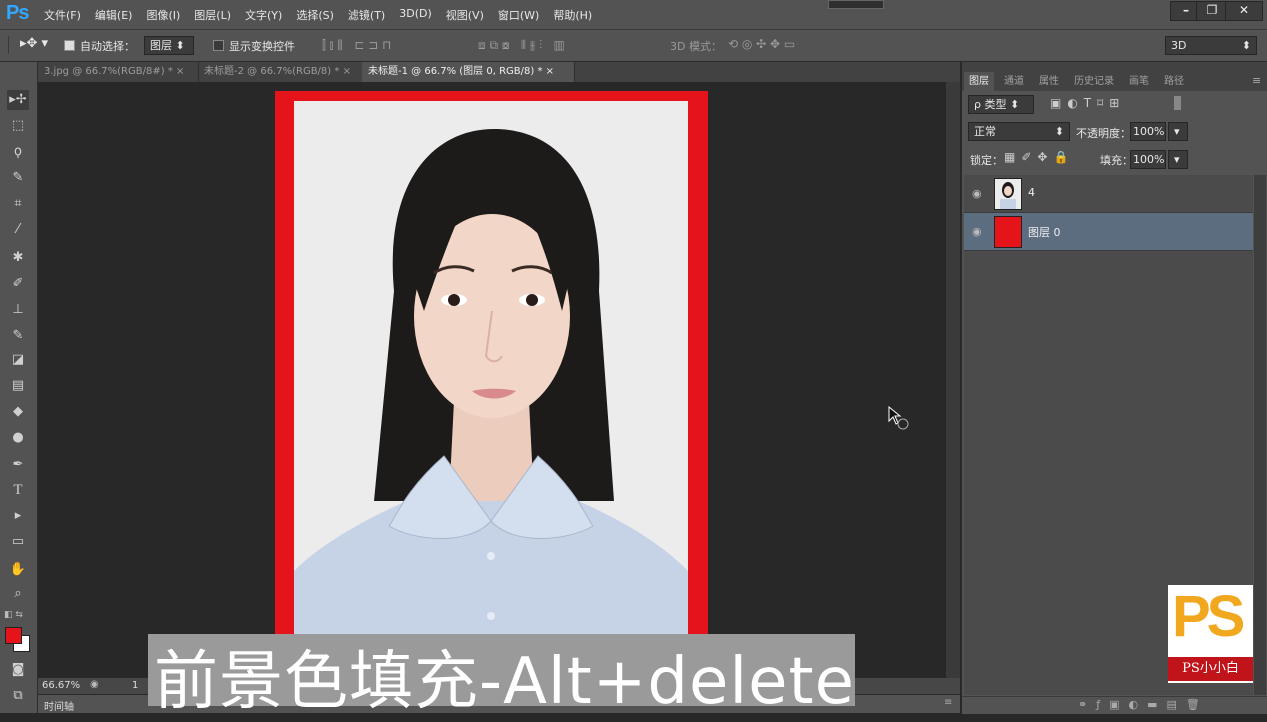 The width and height of the screenshot is (1267, 722). Describe the element at coordinates (18, 412) in the screenshot. I see `blur-tool-icon: ◆` at that location.